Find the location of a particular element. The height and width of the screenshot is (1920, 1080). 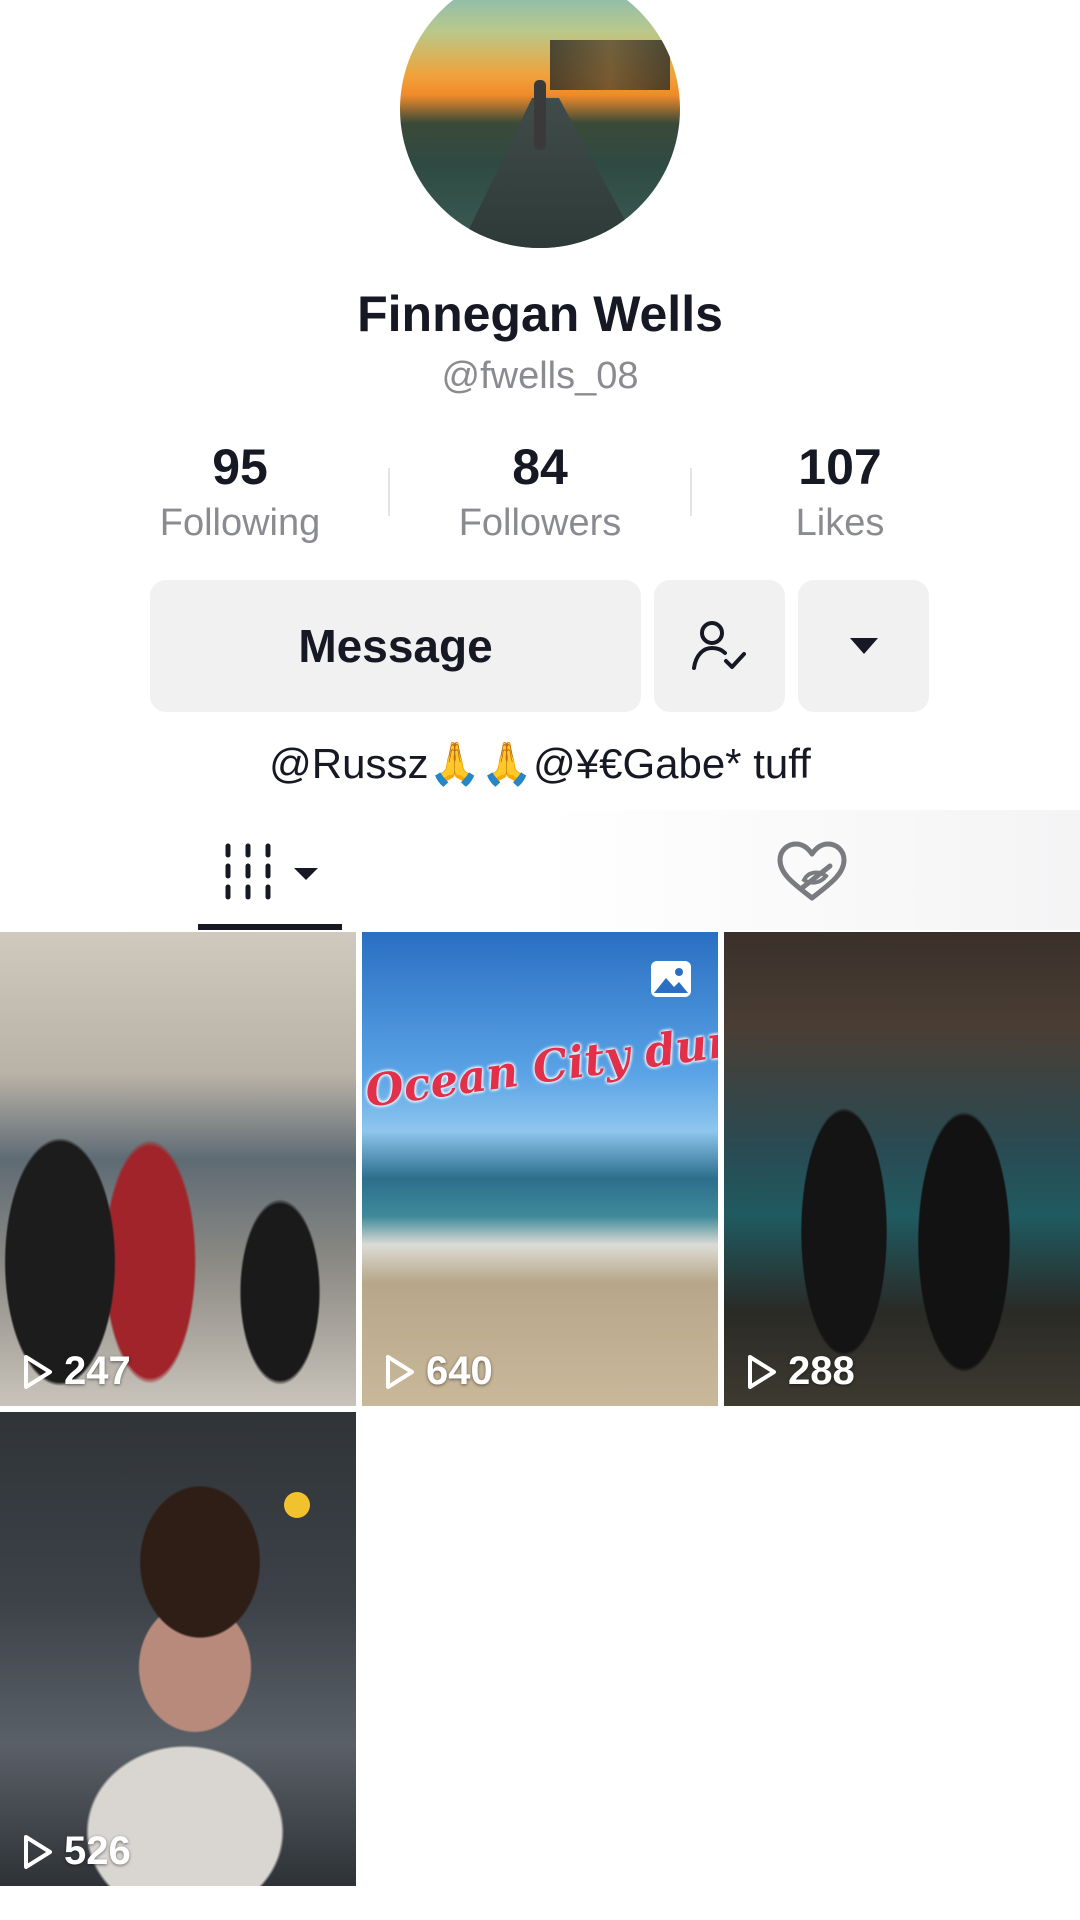

active-tab-indicator is located at coordinates (270, 927).